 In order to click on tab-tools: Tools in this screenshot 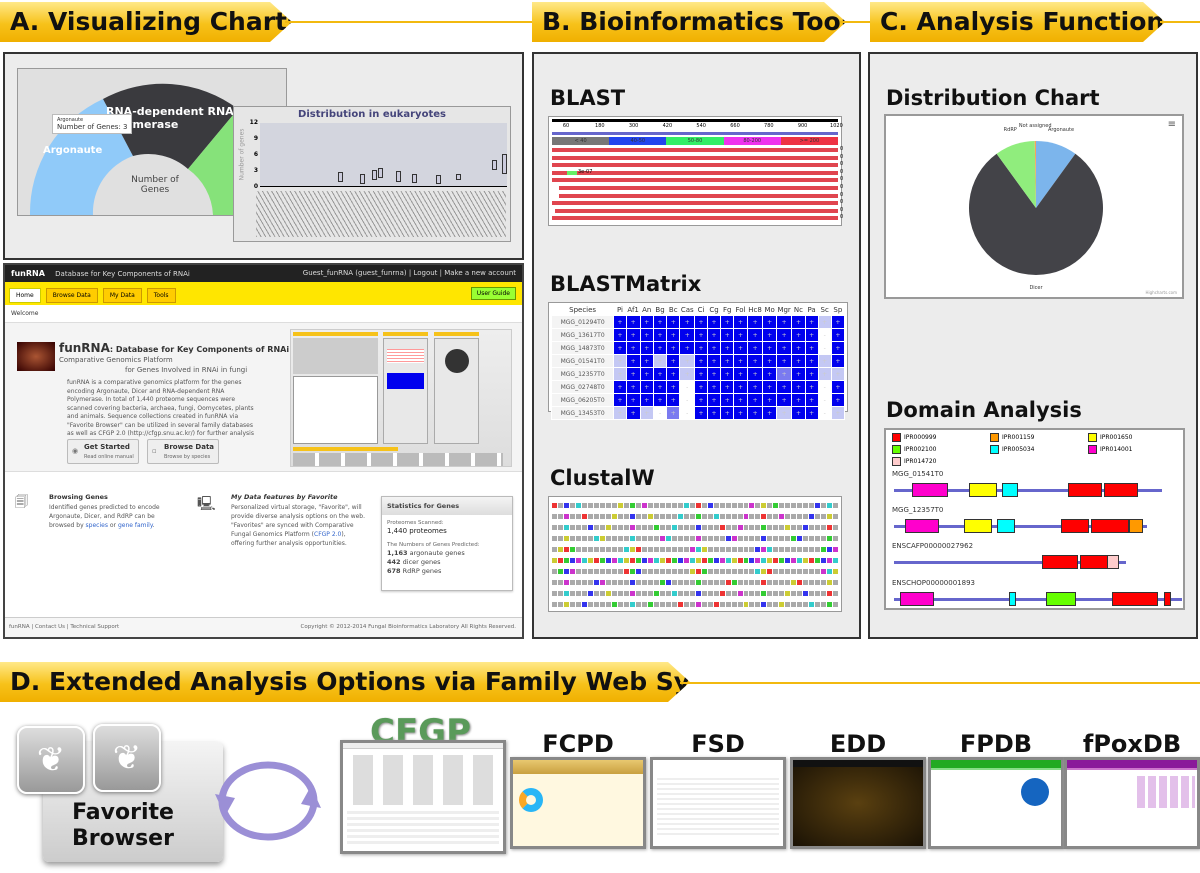, I will do `click(161, 295)`.